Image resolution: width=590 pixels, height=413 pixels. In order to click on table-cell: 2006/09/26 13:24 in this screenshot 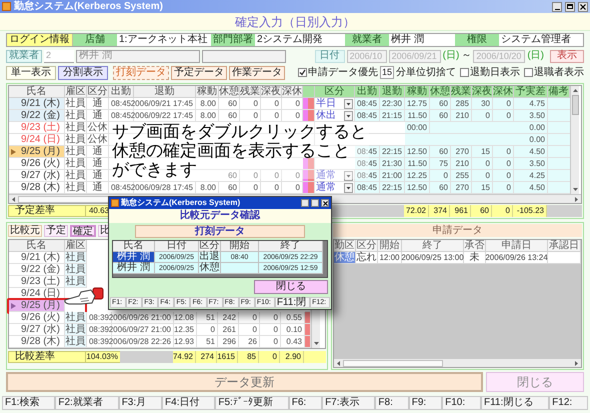, I will do `click(517, 258)`.